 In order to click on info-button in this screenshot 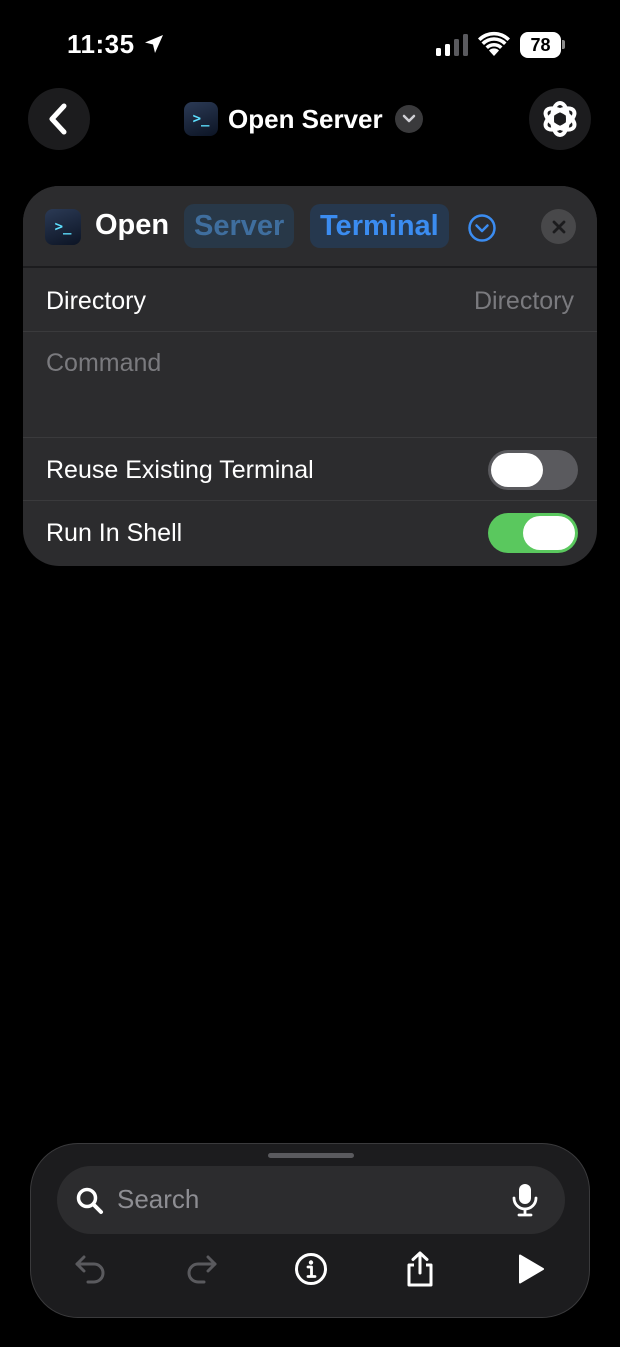, I will do `click(311, 1269)`.